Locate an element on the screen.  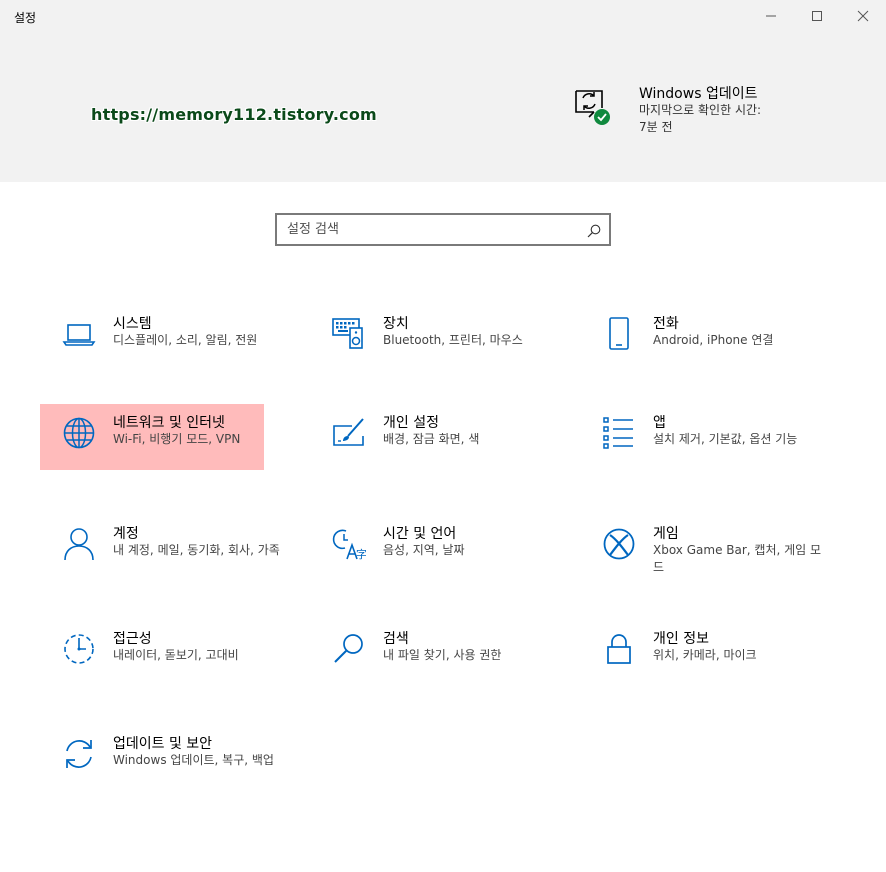
minimize-button is located at coordinates (771, 16).